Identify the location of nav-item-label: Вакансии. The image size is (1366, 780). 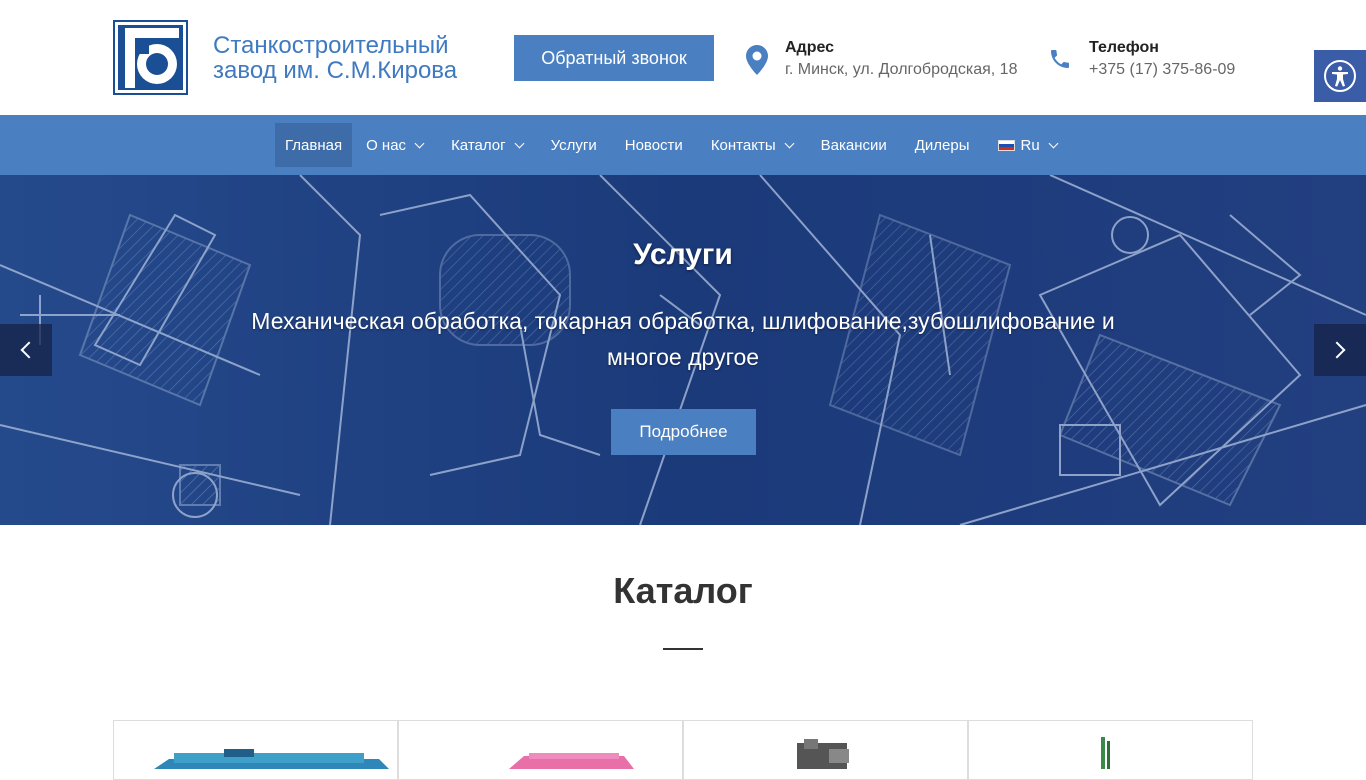
(853, 145).